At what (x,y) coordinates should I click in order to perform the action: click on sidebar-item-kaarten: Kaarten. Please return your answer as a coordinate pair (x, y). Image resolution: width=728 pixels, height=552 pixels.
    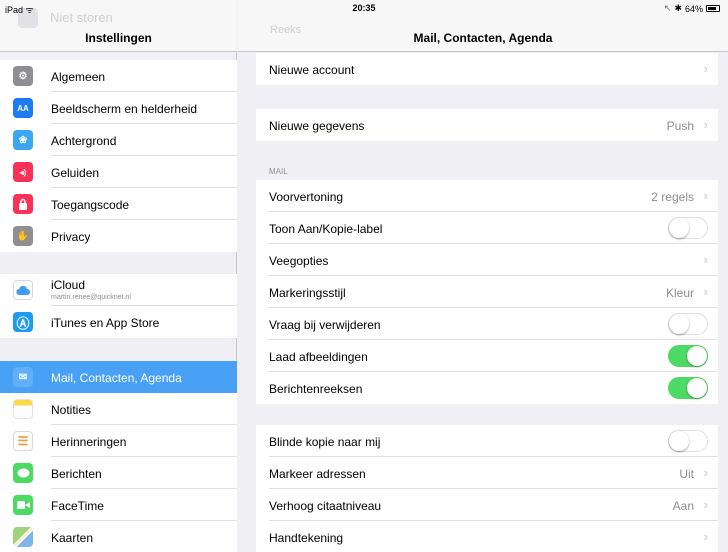
    Looking at the image, I should click on (118, 536).